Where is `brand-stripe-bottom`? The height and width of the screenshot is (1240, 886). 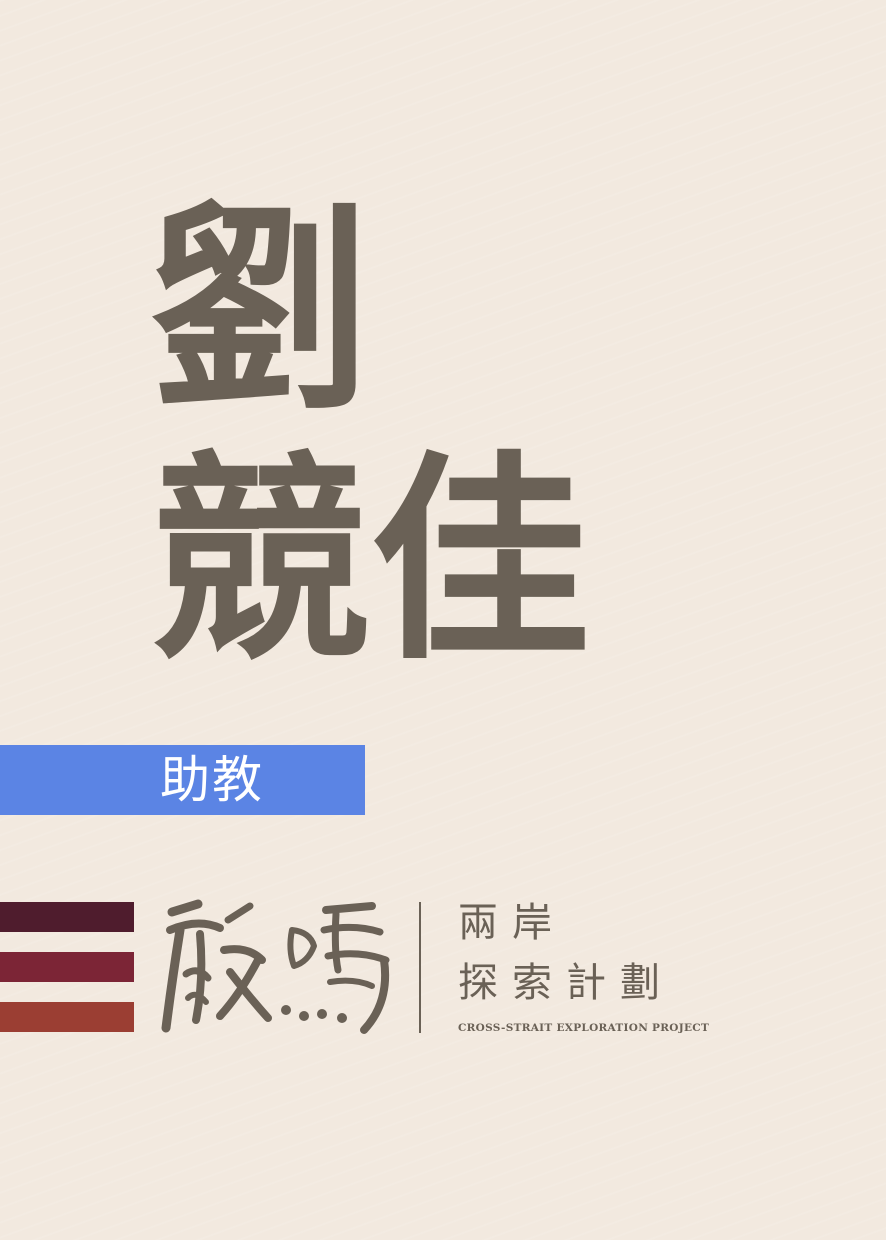 brand-stripe-bottom is located at coordinates (67, 1017).